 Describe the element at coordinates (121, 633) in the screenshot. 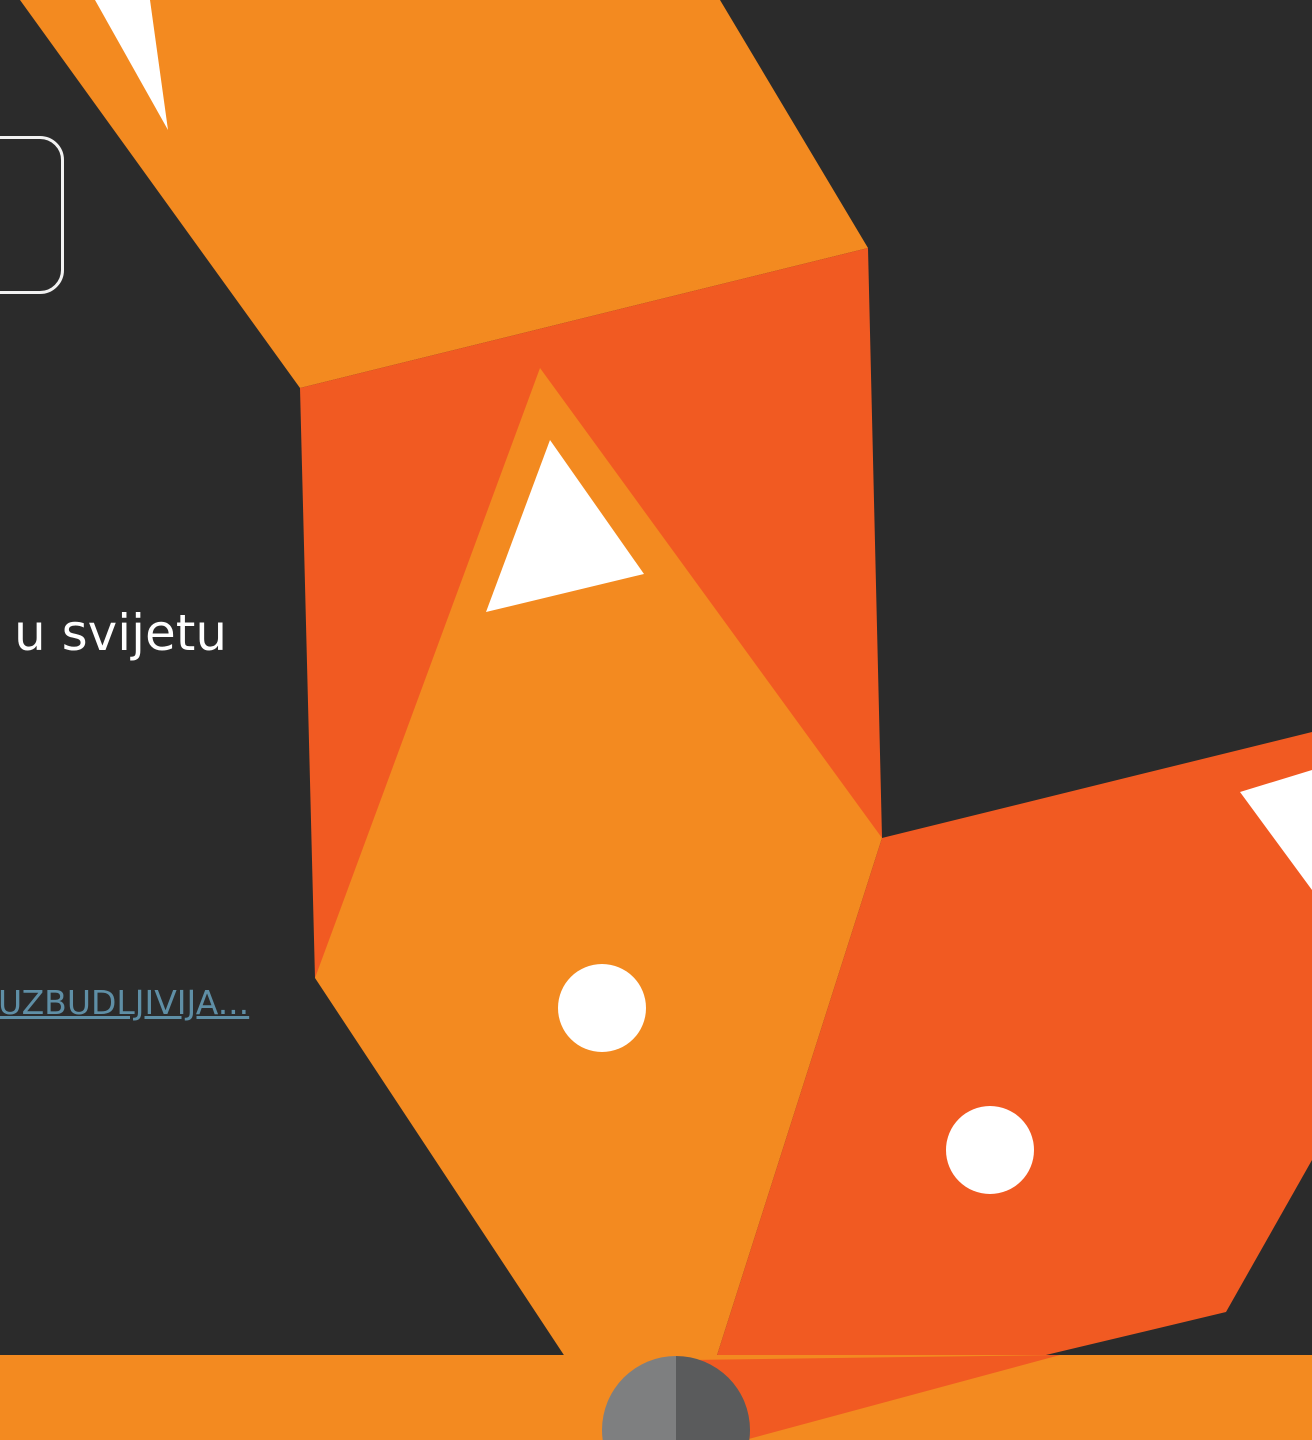

I see `headline: u svijetu` at that location.